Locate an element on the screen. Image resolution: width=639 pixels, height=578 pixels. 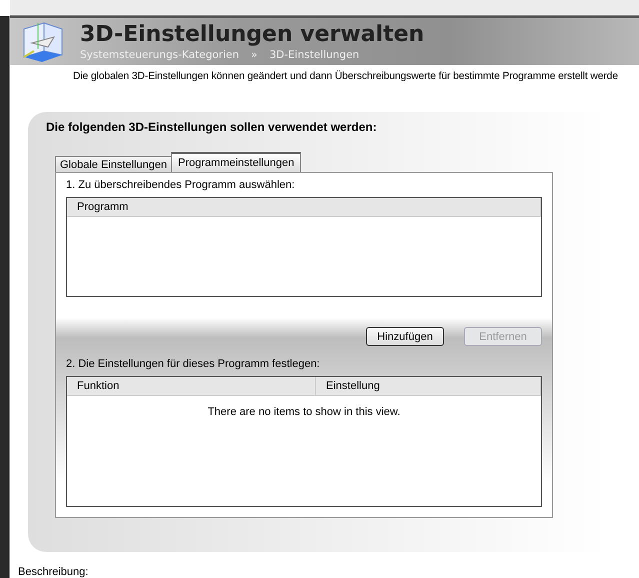
program-list: Programm is located at coordinates (304, 247).